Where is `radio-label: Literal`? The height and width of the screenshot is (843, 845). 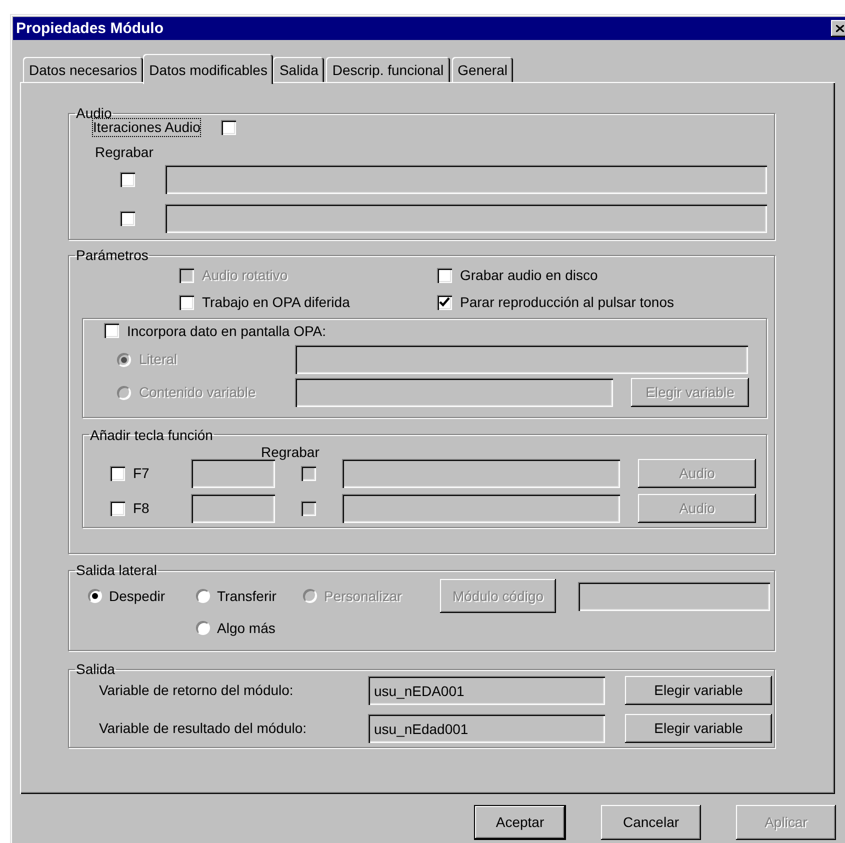 radio-label: Literal is located at coordinates (158, 359).